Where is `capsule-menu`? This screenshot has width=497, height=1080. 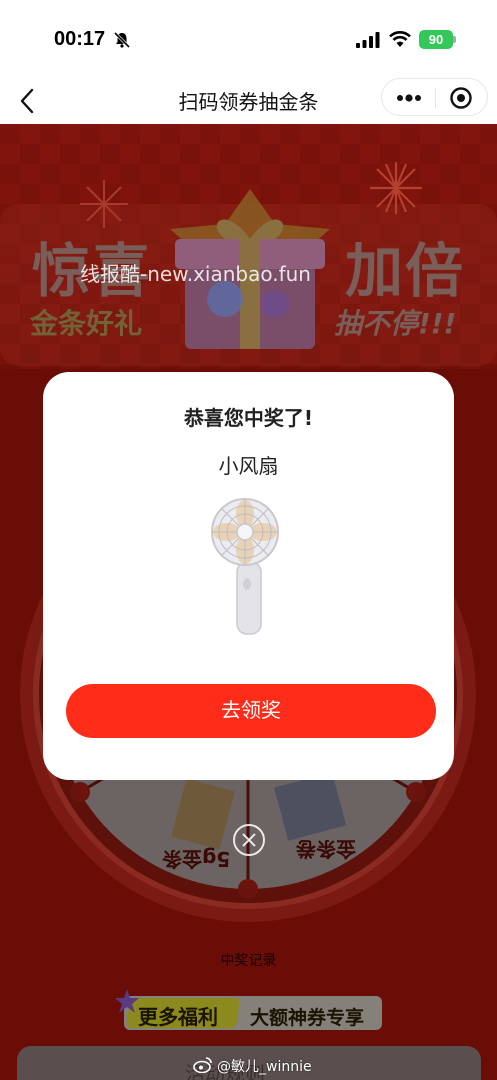 capsule-menu is located at coordinates (434, 97).